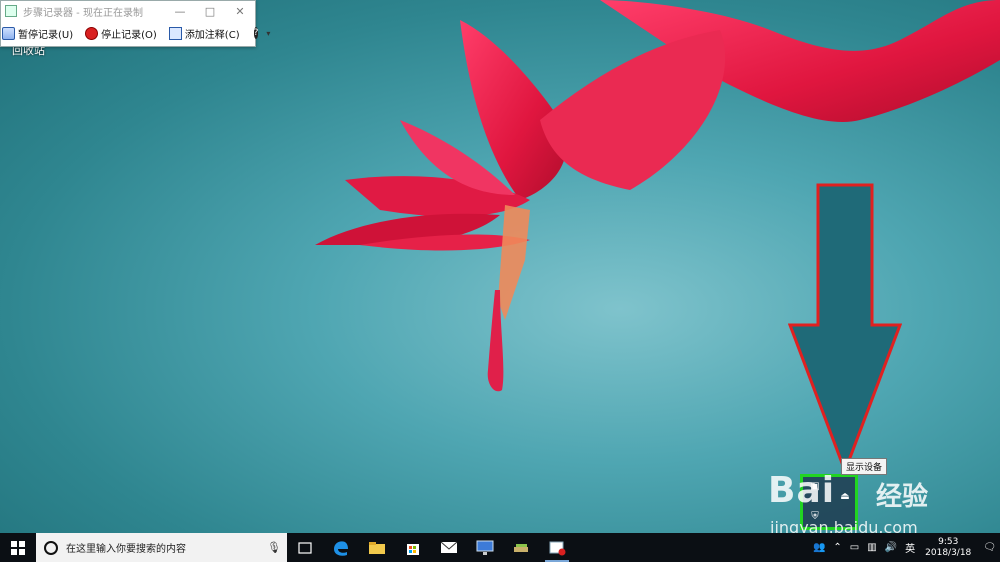  What do you see at coordinates (989, 547) in the screenshot?
I see `action-center-icon: 🗨` at bounding box center [989, 547].